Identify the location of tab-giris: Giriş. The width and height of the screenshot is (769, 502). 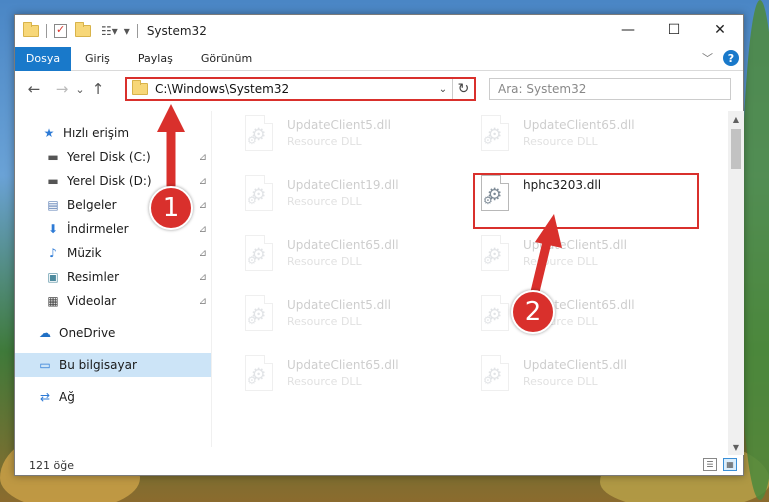
(97, 59).